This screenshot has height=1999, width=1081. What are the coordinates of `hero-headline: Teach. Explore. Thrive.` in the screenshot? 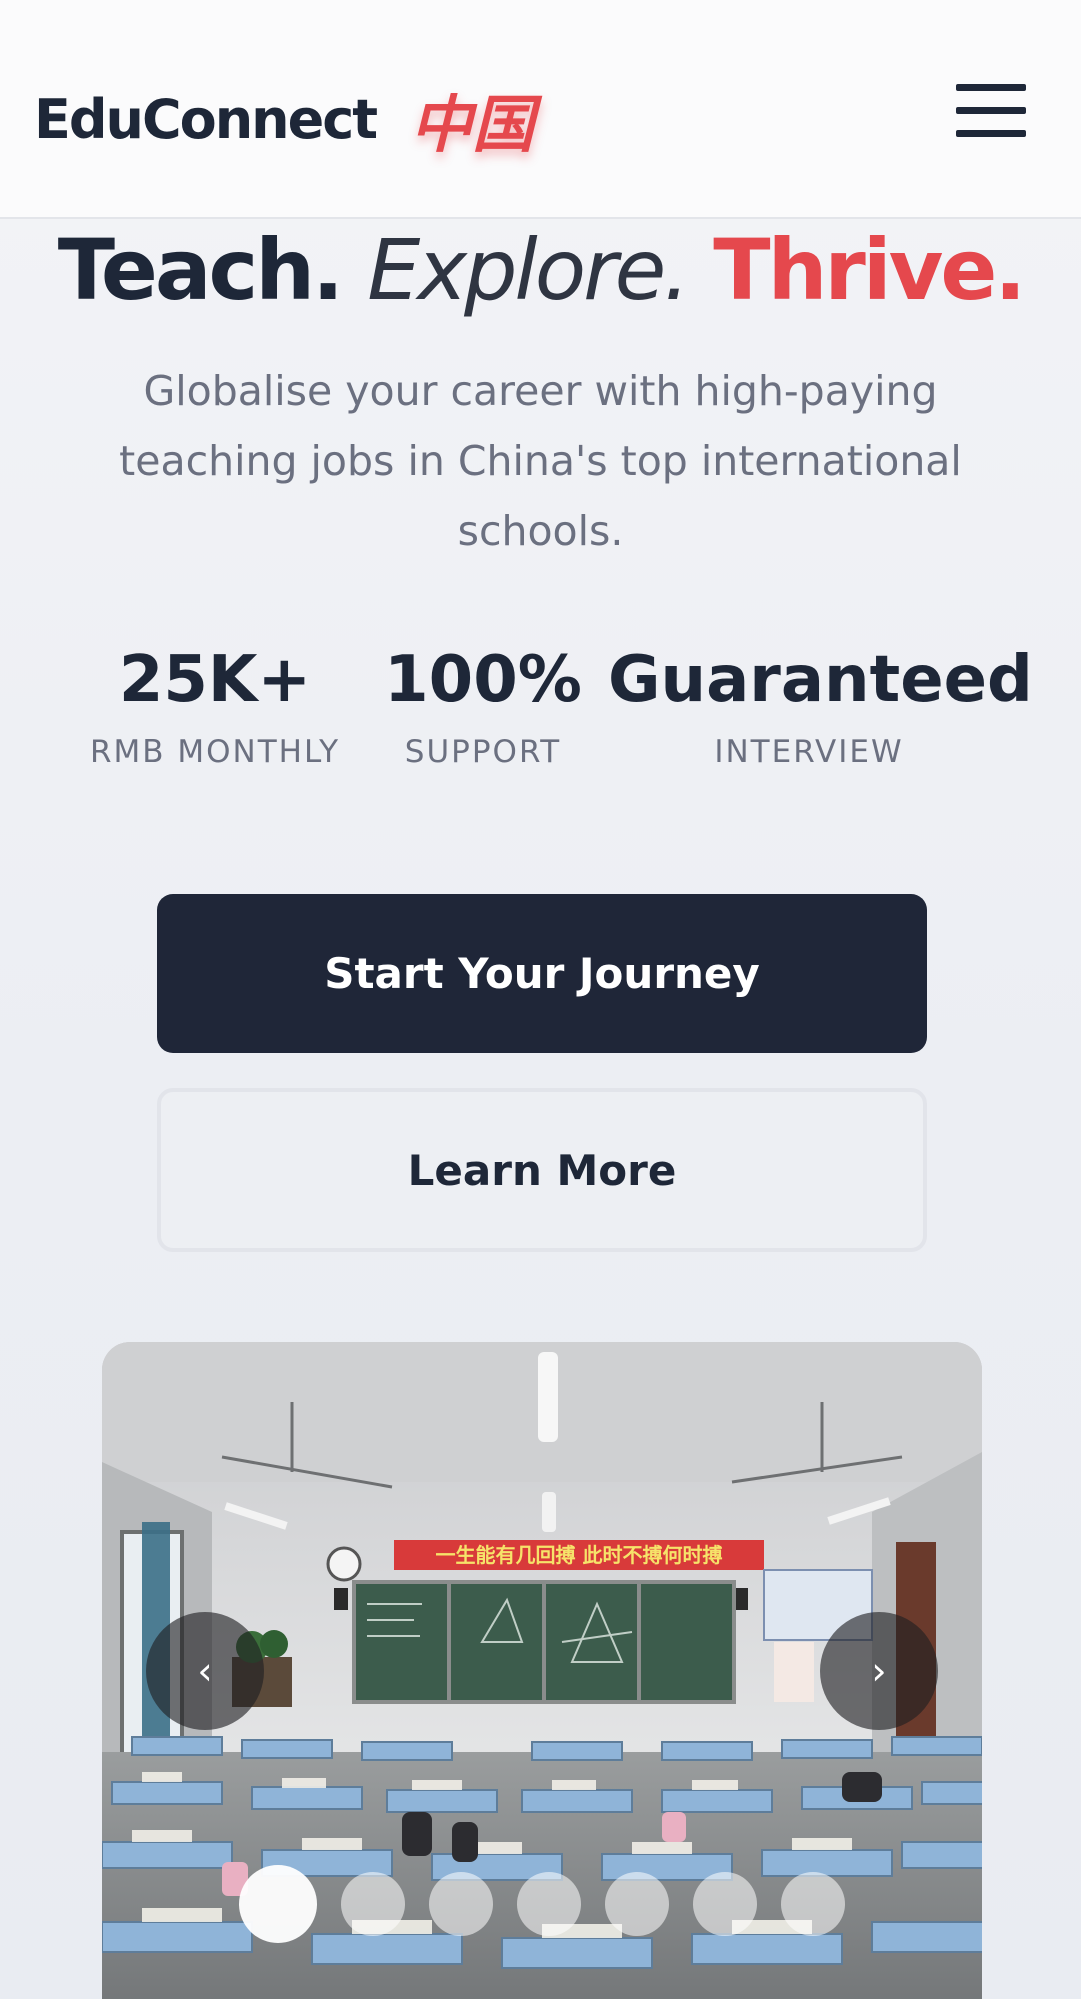 It's located at (540, 270).